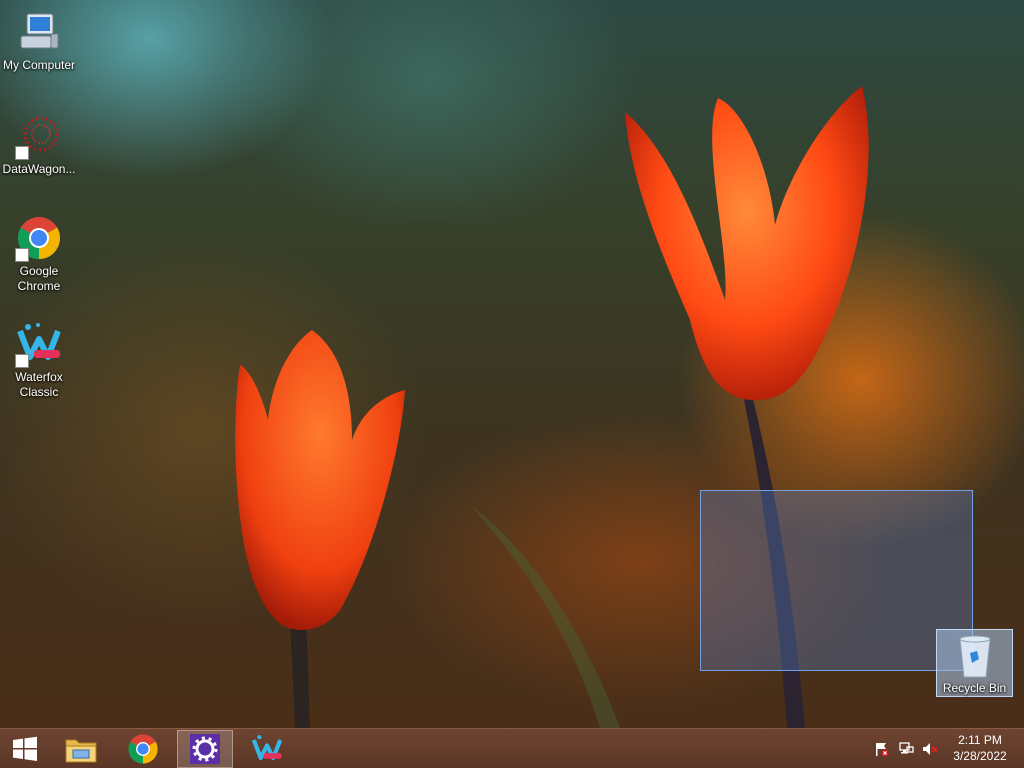 Image resolution: width=1024 pixels, height=769 pixels. I want to click on datawagon-icon, so click(39, 136).